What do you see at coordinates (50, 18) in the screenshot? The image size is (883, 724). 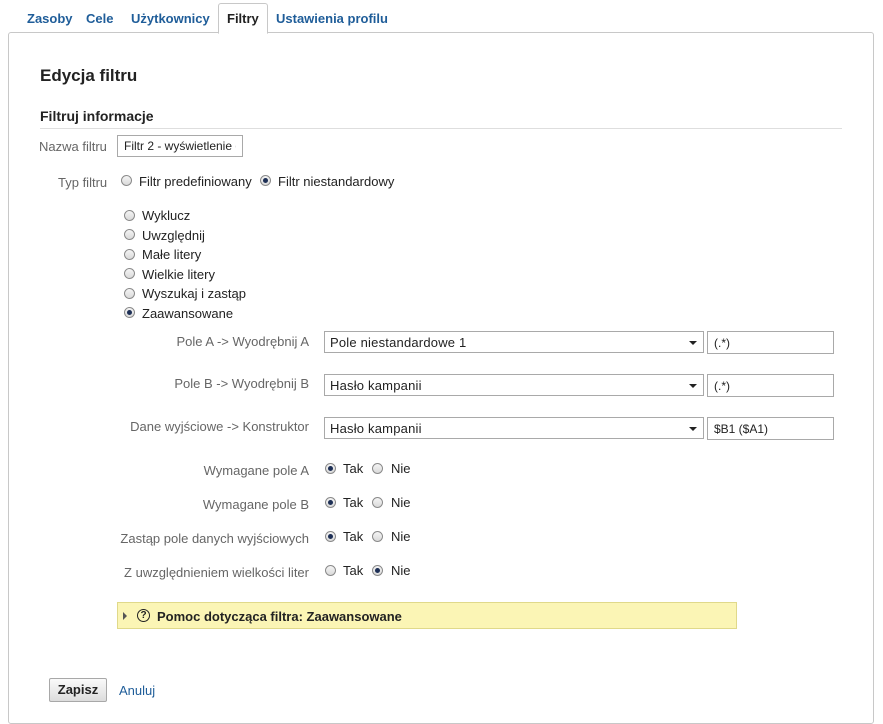 I see `tab-zasoby: Zasoby` at bounding box center [50, 18].